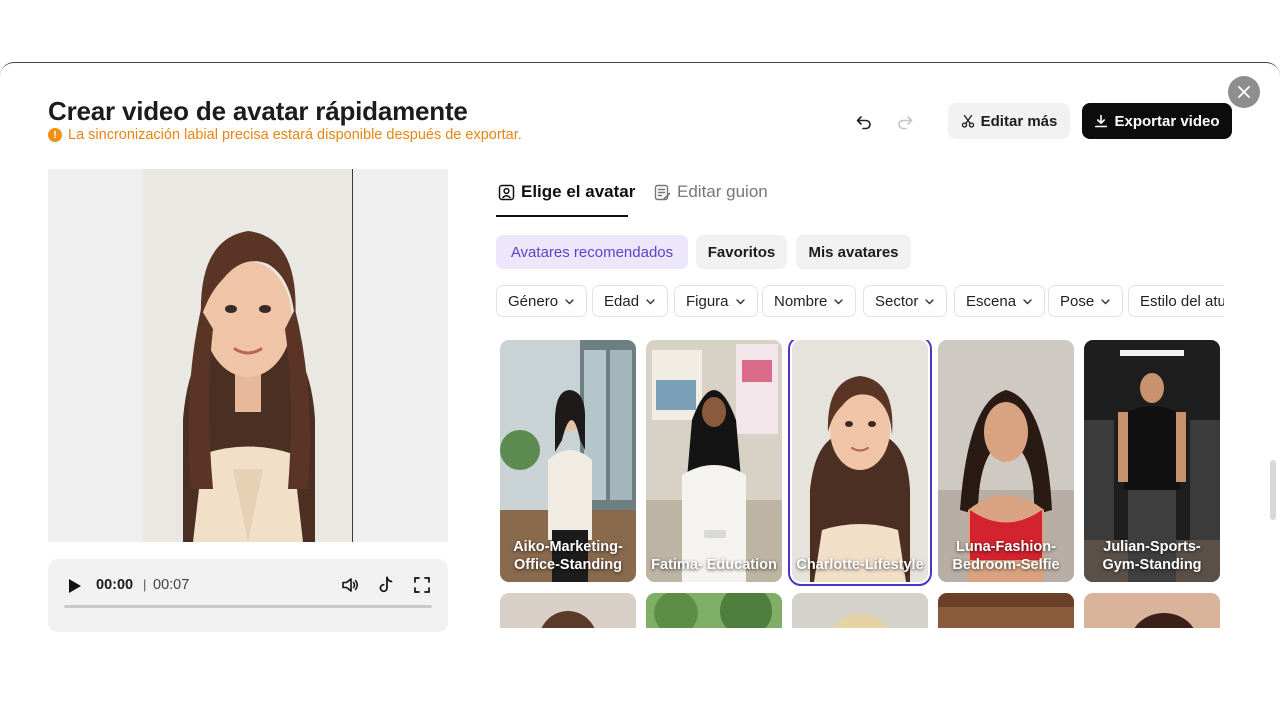 Image resolution: width=1280 pixels, height=720 pixels. Describe the element at coordinates (248, 606) in the screenshot. I see `progress-bar` at that location.